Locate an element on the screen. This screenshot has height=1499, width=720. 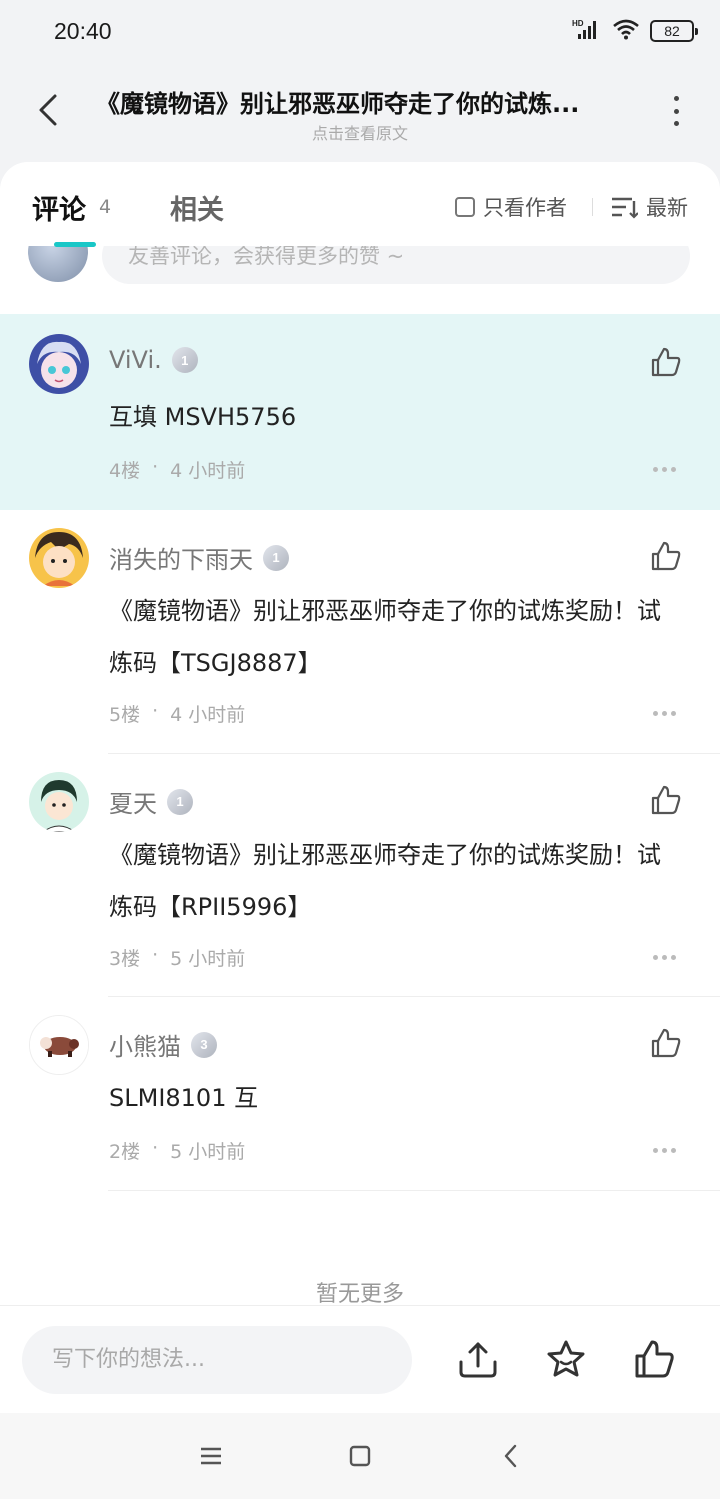
article-header: 《魔镜物语》别让邪恶巫师夺走了你的试炼... 点击查看原文 is located at coordinates (360, 113).